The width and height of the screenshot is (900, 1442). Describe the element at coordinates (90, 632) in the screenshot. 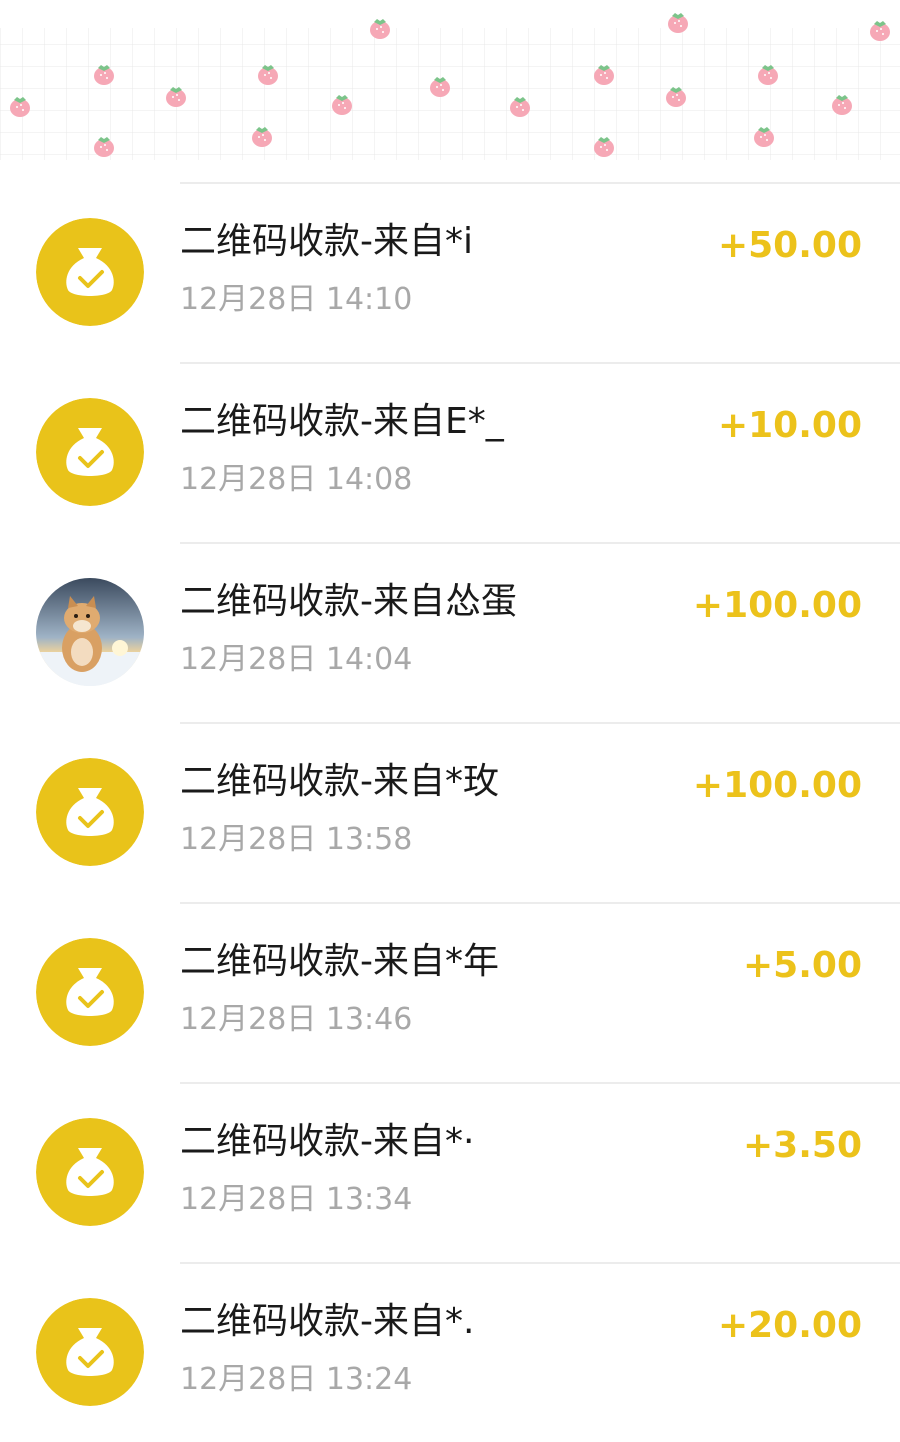

I see `user-avatar-photo` at that location.